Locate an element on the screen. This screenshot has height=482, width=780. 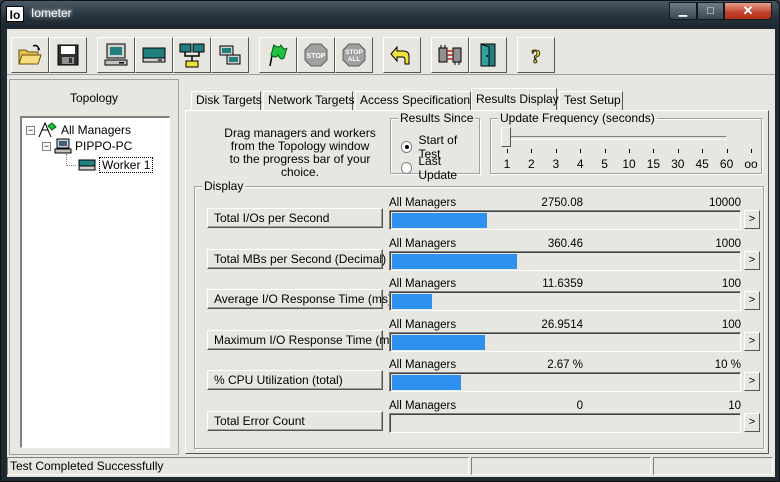
disconnect-button is located at coordinates (450, 55).